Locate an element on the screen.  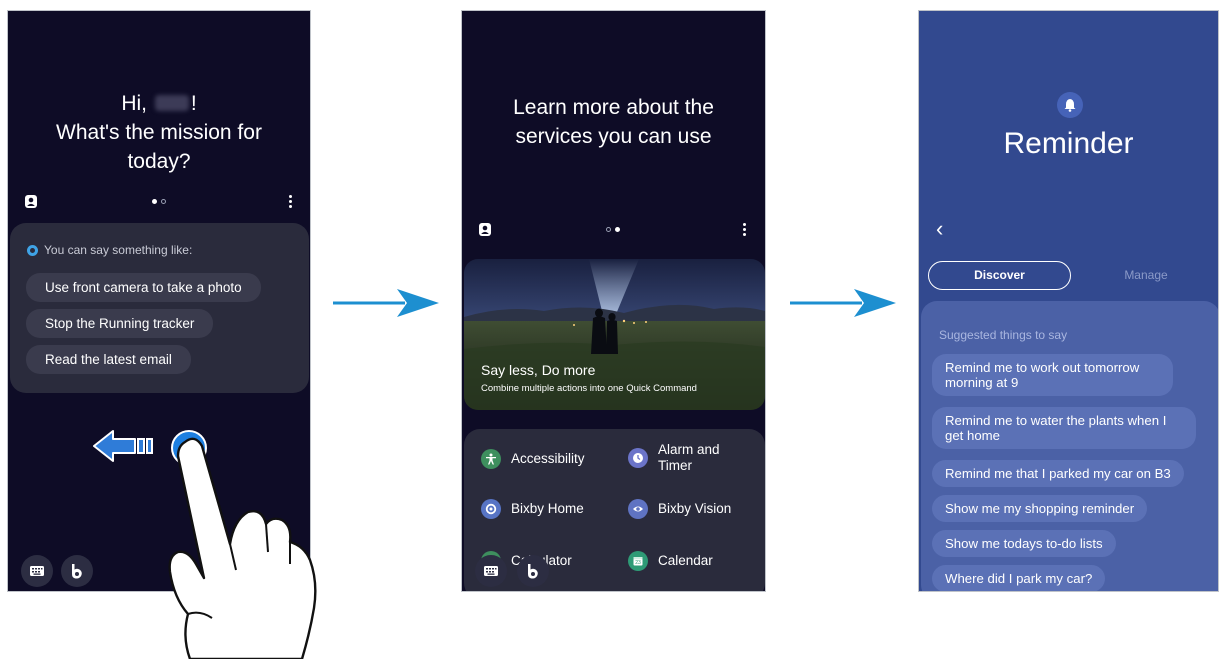
section-title: Suggested things to say is located at coordinates (1003, 335).